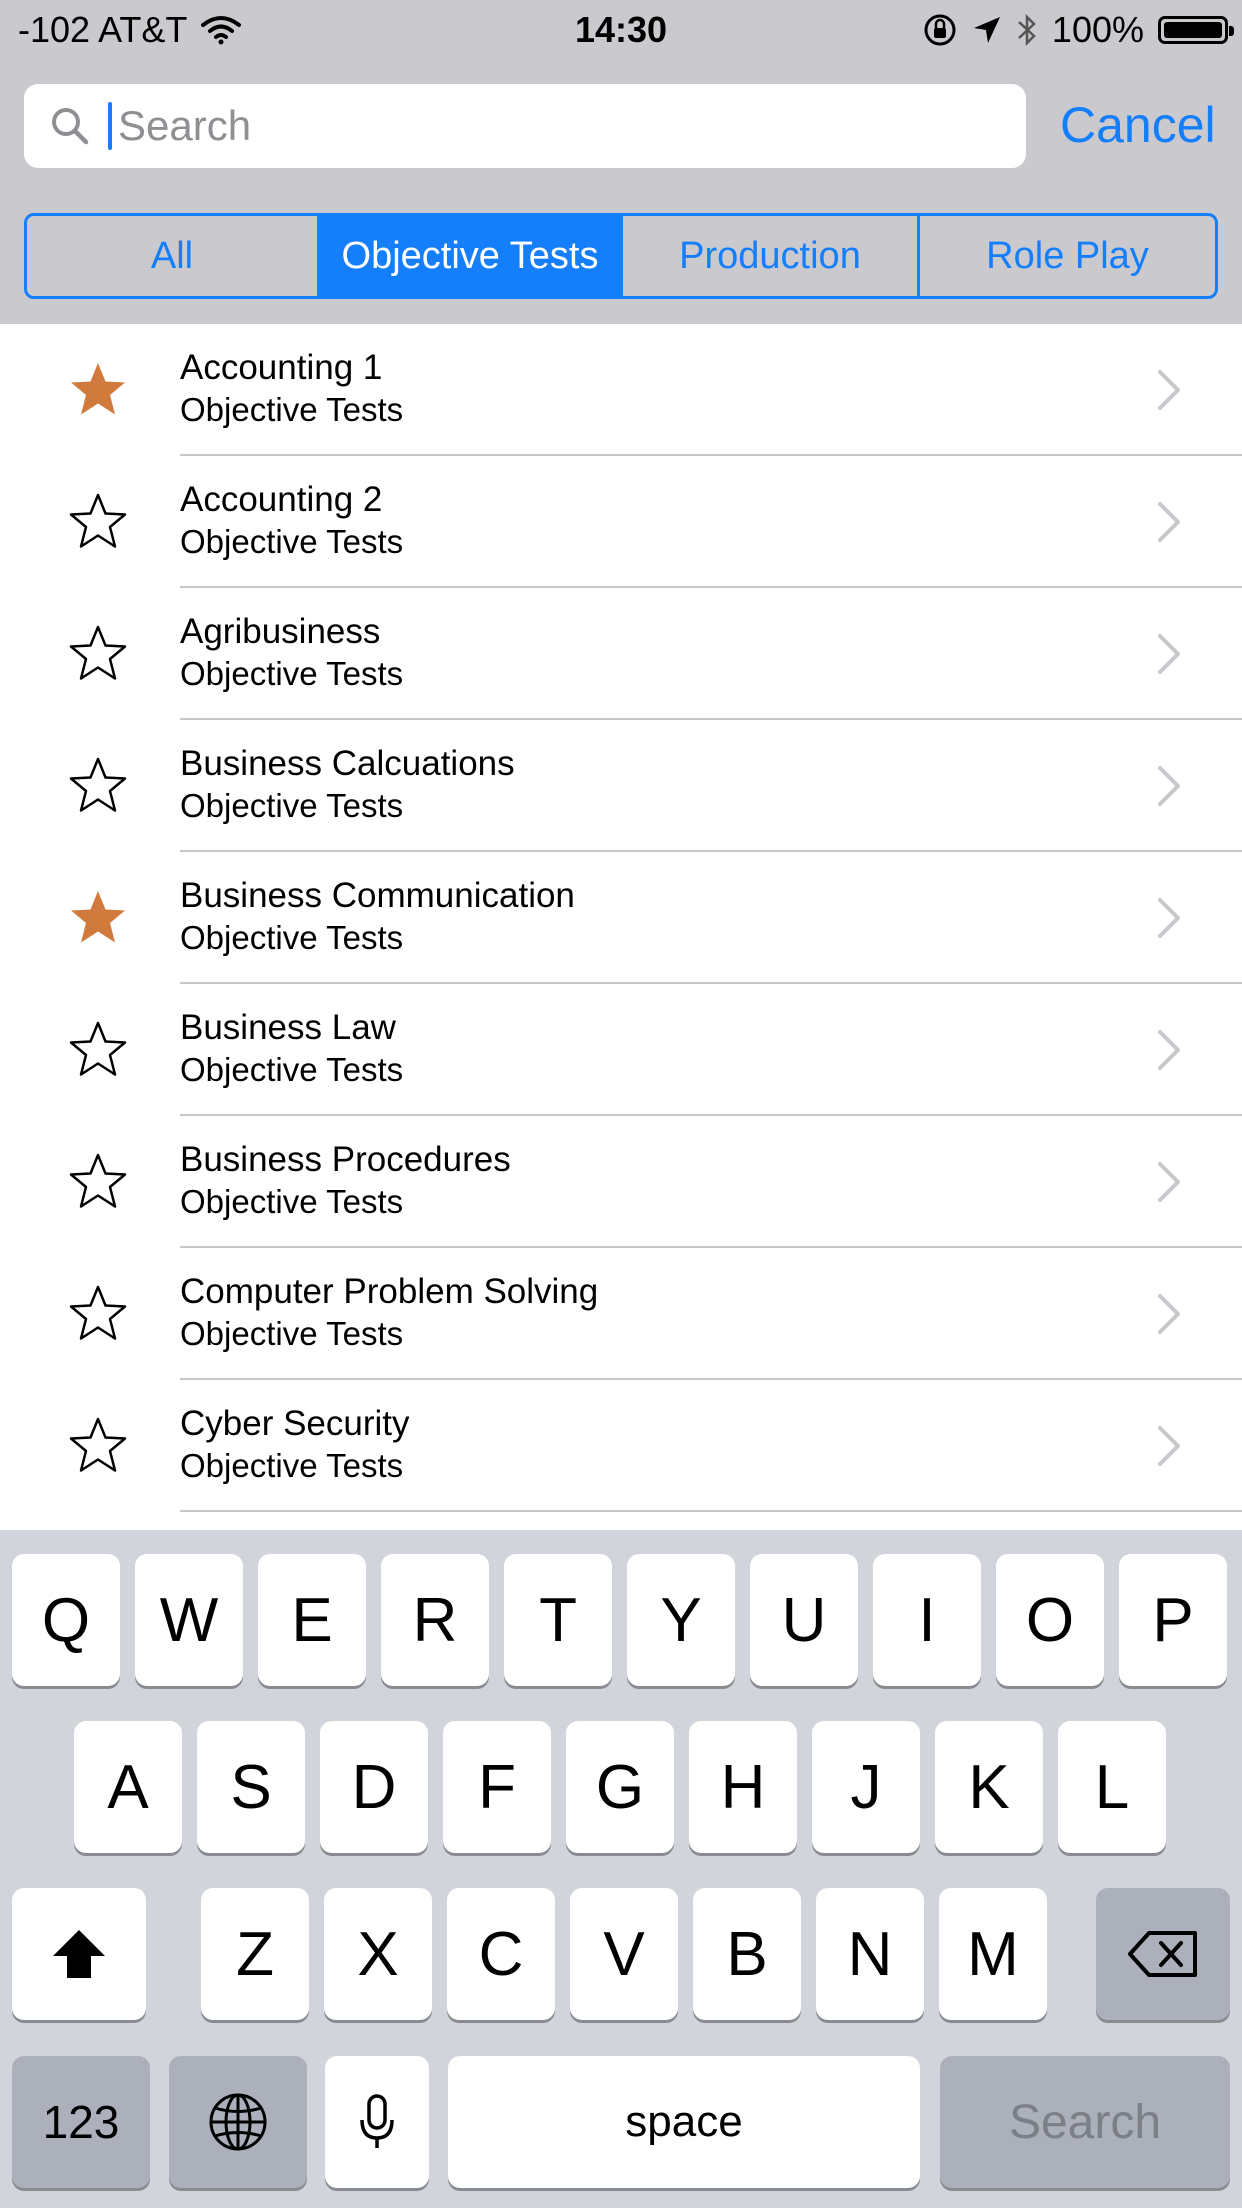 This screenshot has height=2208, width=1242. Describe the element at coordinates (81, 2122) in the screenshot. I see `numbers-key: 123` at that location.